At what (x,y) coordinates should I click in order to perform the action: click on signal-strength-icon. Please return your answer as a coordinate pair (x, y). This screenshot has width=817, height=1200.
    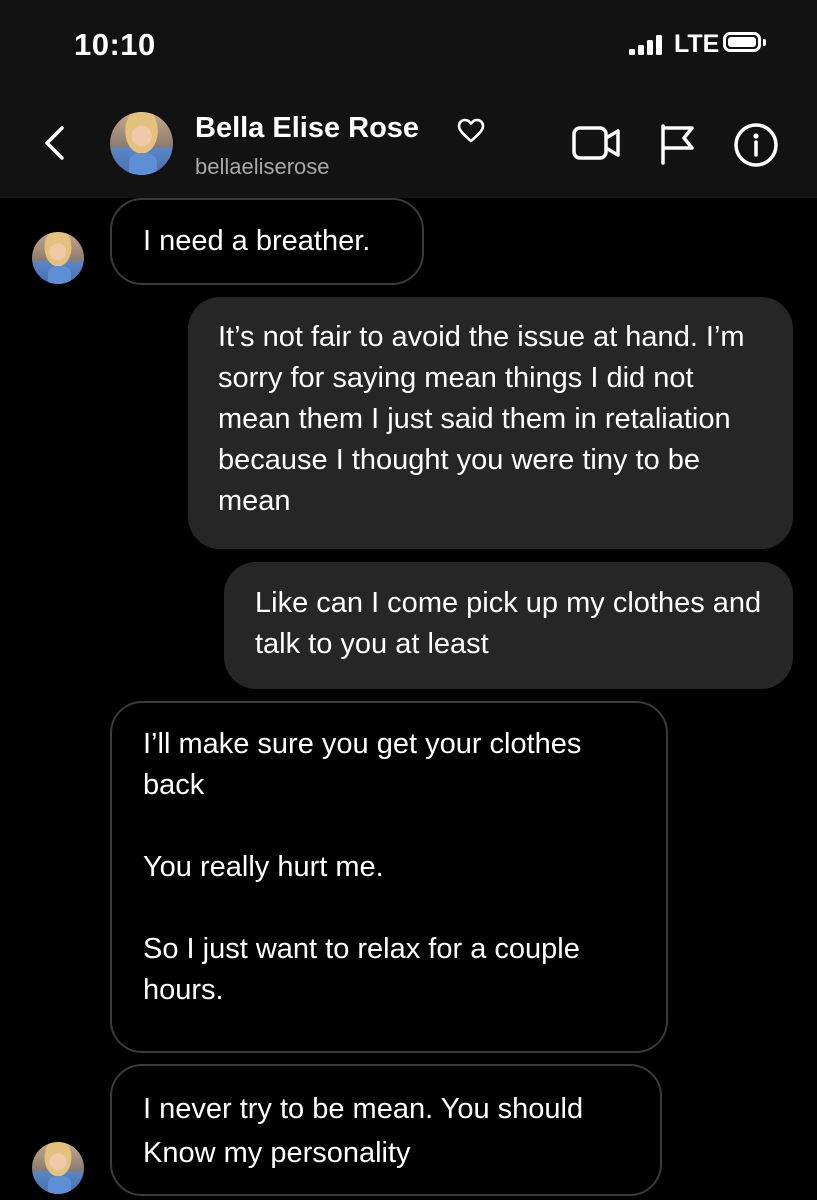
    Looking at the image, I should click on (646, 45).